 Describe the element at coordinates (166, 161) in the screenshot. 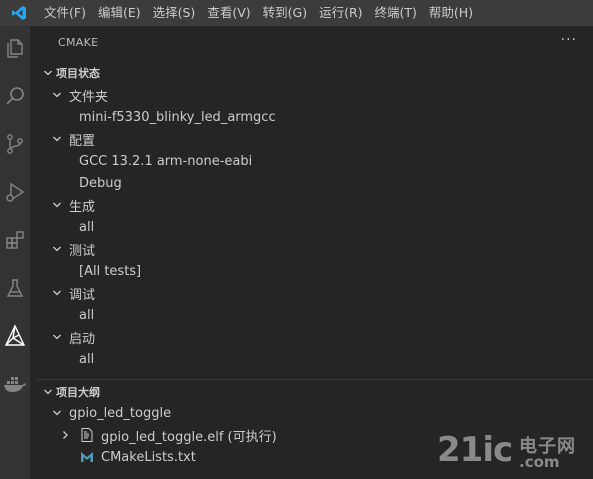

I see `kit-value: GCC 13.2.1 arm-none-eabi` at that location.